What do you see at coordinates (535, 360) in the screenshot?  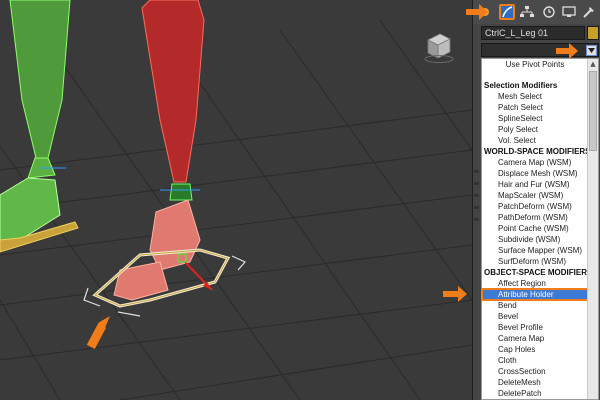 I see `list-item: Cloth` at bounding box center [535, 360].